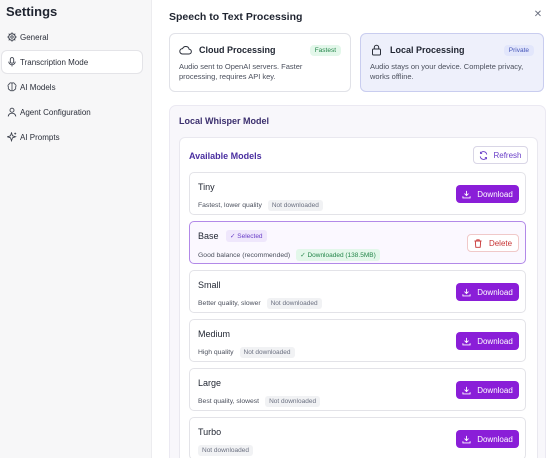 The width and height of the screenshot is (552, 458). Describe the element at coordinates (210, 383) in the screenshot. I see `model-name: Large` at that location.